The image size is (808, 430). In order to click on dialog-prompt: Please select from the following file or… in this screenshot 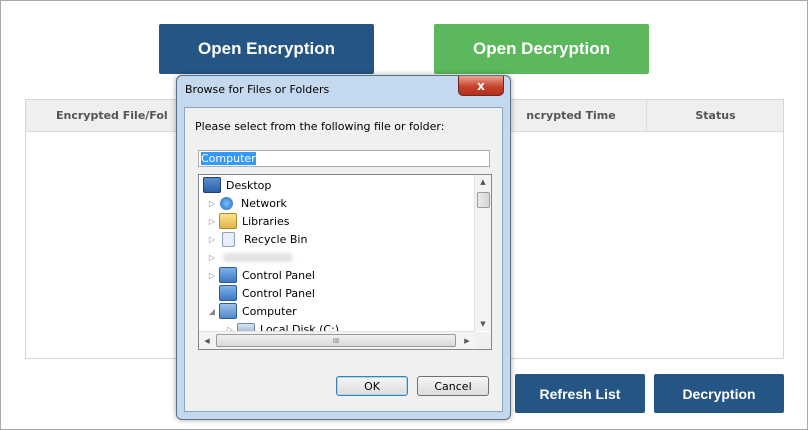, I will do `click(320, 126)`.